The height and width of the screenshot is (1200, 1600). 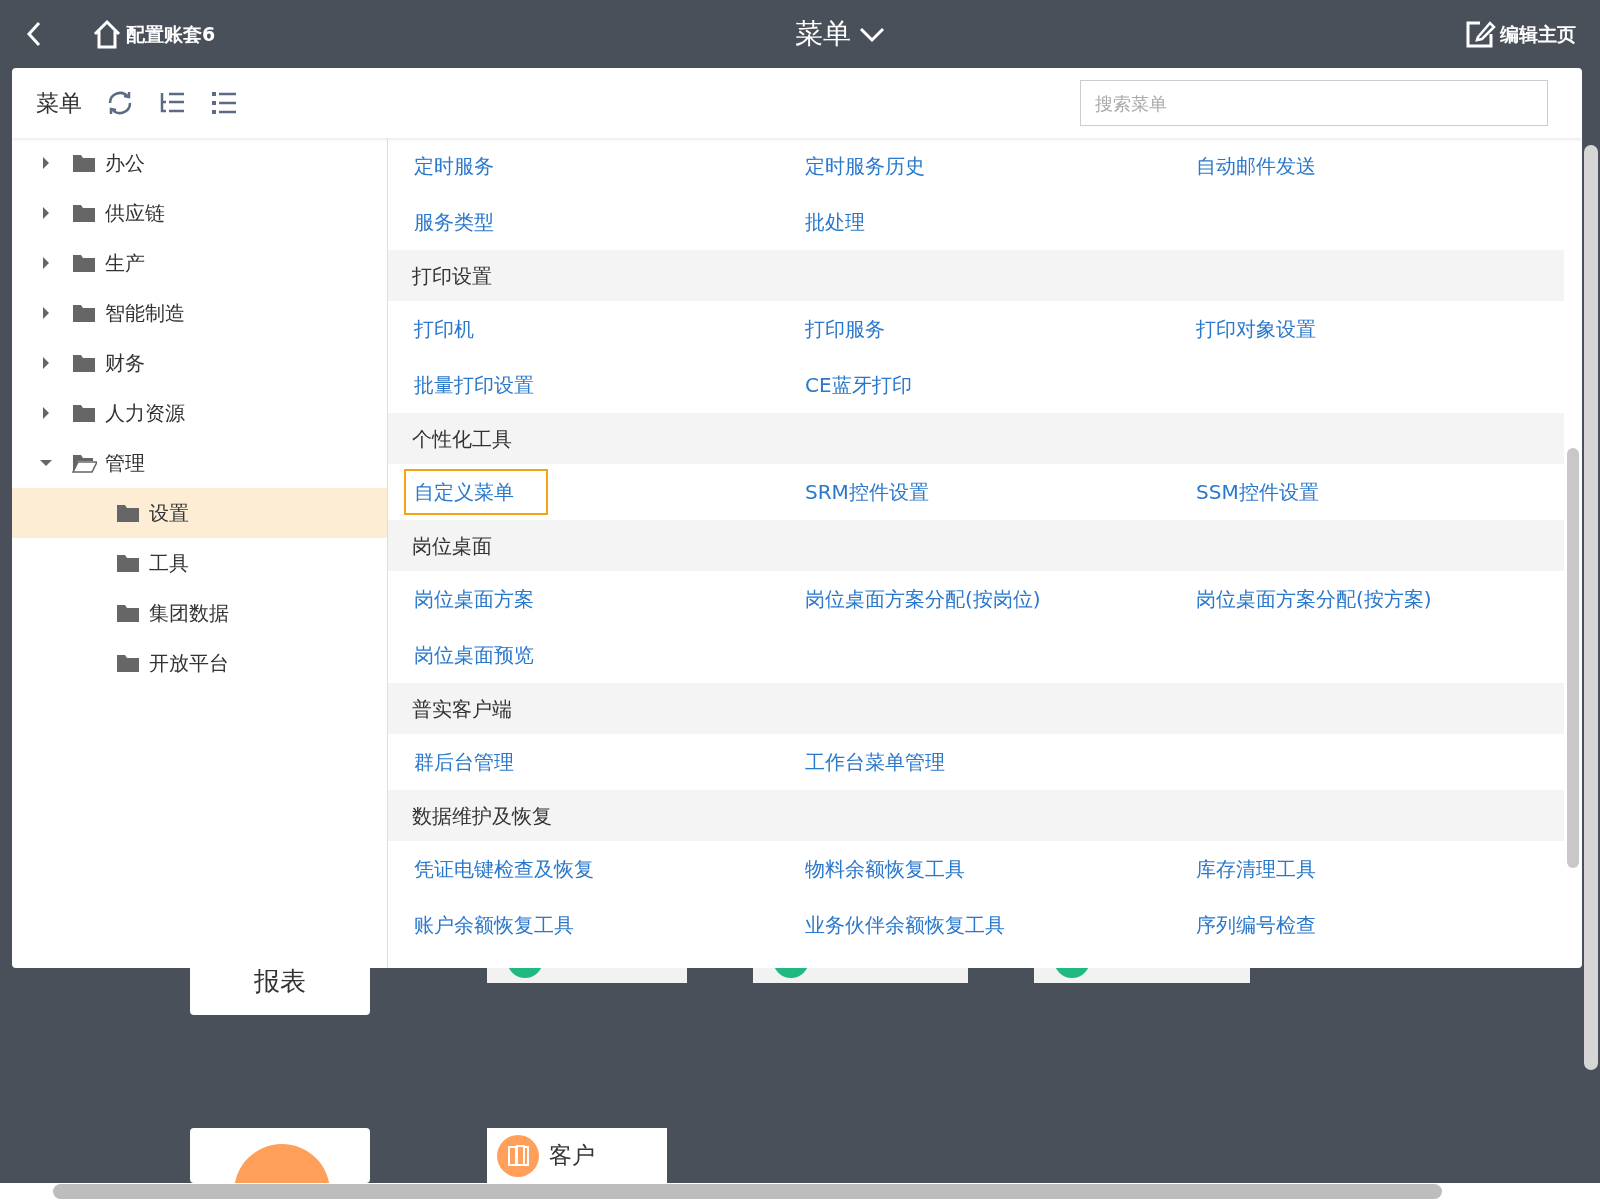 What do you see at coordinates (1256, 166) in the screenshot?
I see `menu-link: 自动邮件发送` at bounding box center [1256, 166].